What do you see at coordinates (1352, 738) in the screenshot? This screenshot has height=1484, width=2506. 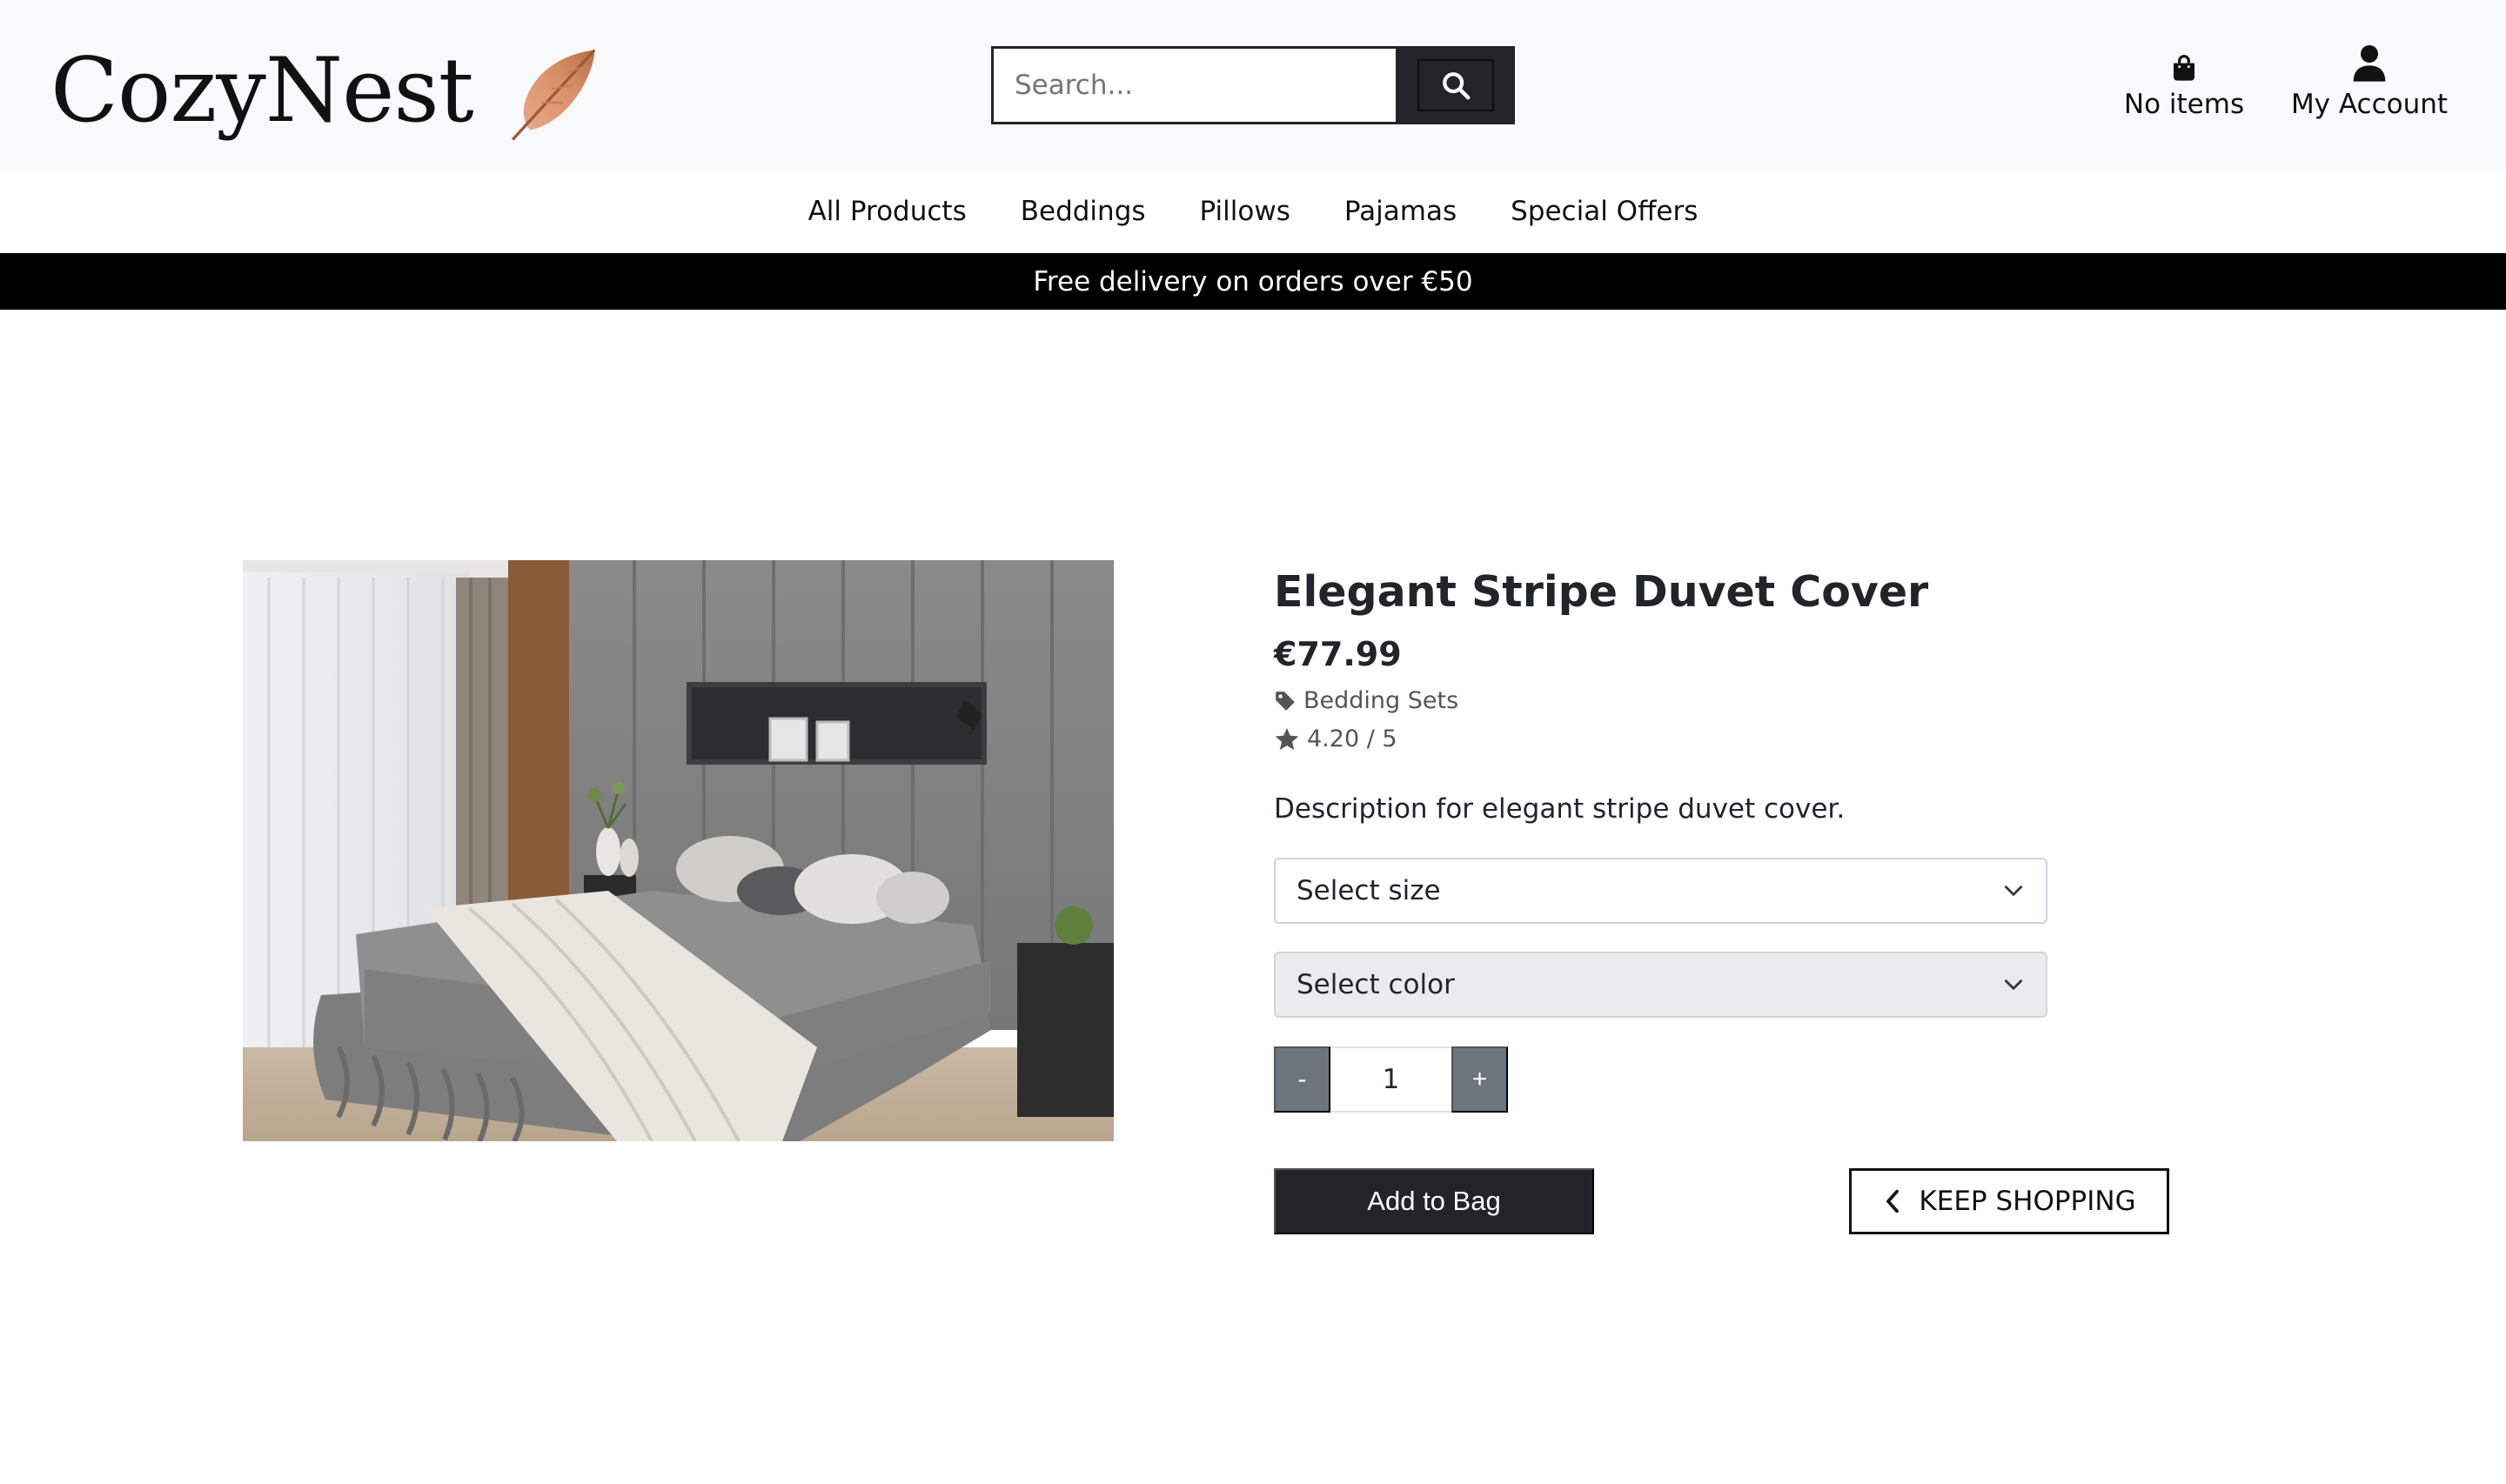 I see `rating-value: 4.20 / 5` at bounding box center [1352, 738].